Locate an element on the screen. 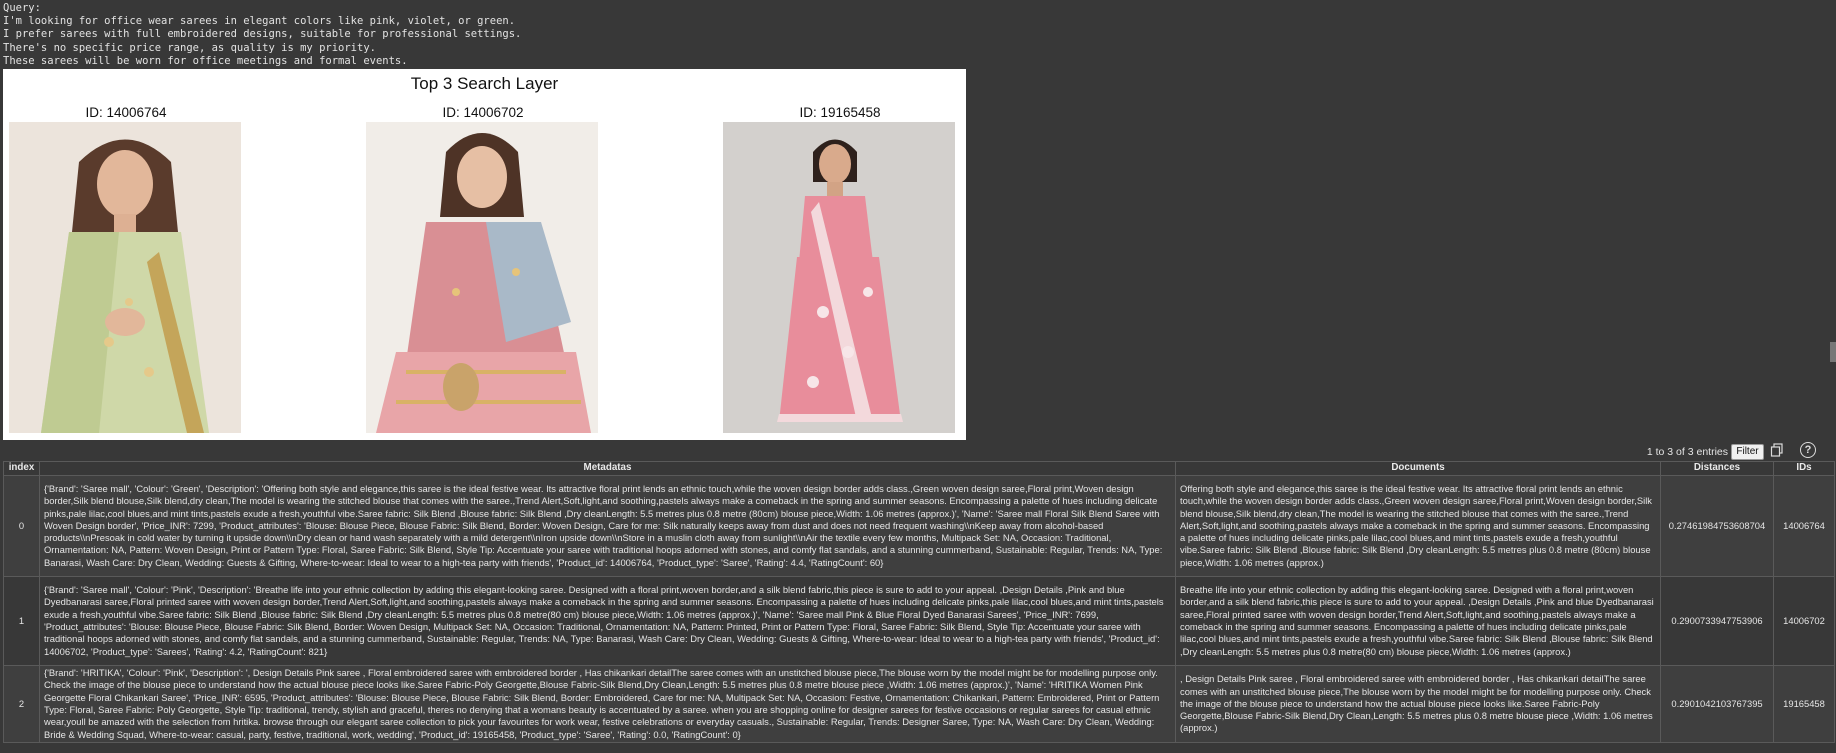 The height and width of the screenshot is (753, 1836). cell-index: 0 is located at coordinates (21, 526).